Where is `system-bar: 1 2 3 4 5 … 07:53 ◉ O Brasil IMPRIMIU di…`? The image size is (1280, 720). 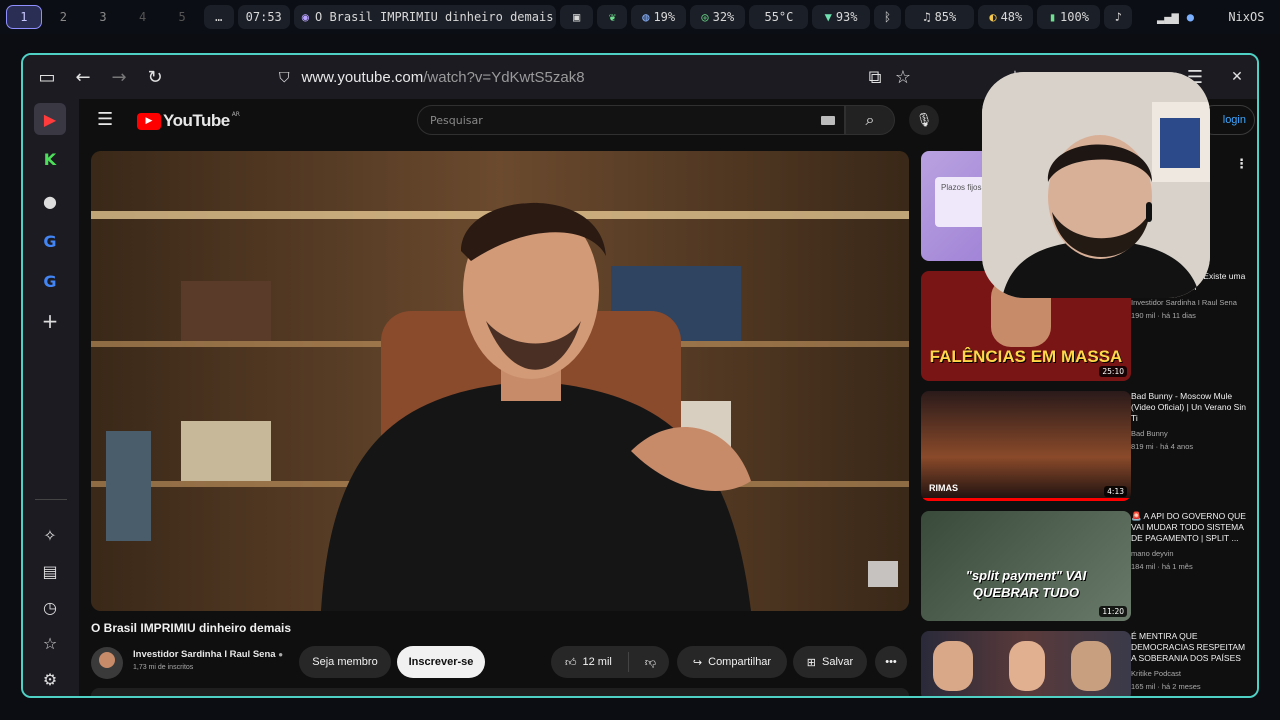 system-bar: 1 2 3 4 5 … 07:53 ◉ O Brasil IMPRIMIU di… is located at coordinates (640, 17).